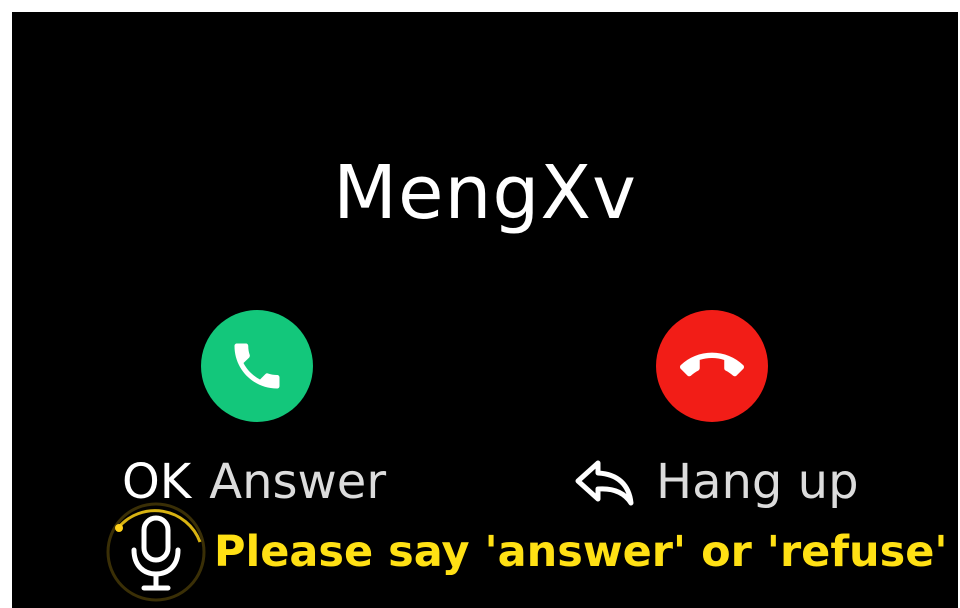  What do you see at coordinates (485, 193) in the screenshot?
I see `caller-name: MengXv` at bounding box center [485, 193].